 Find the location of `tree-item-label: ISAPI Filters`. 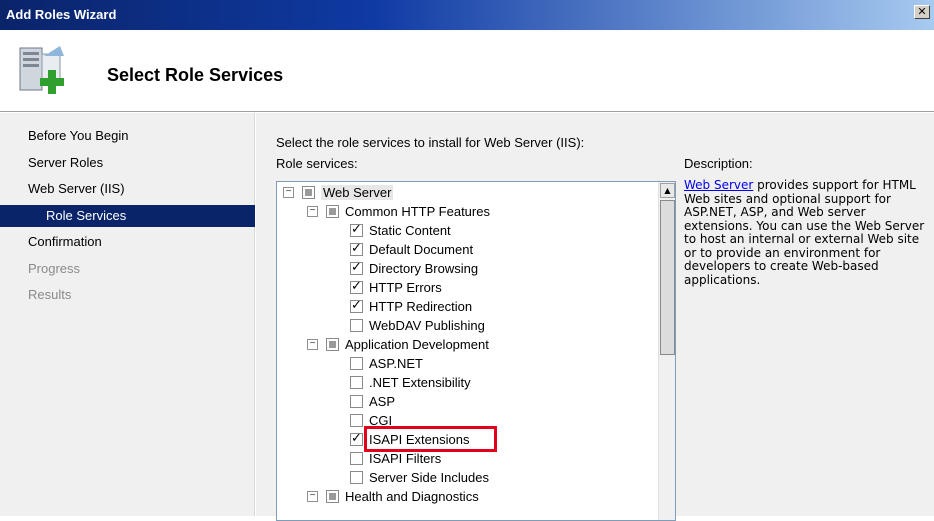

tree-item-label: ISAPI Filters is located at coordinates (405, 458).